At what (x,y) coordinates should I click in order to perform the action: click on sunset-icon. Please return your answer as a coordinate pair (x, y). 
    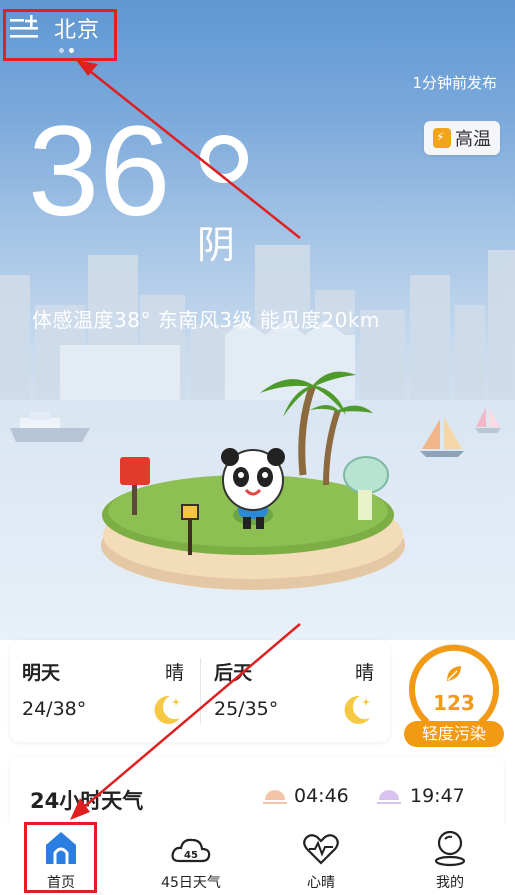
    Looking at the image, I should click on (389, 797).